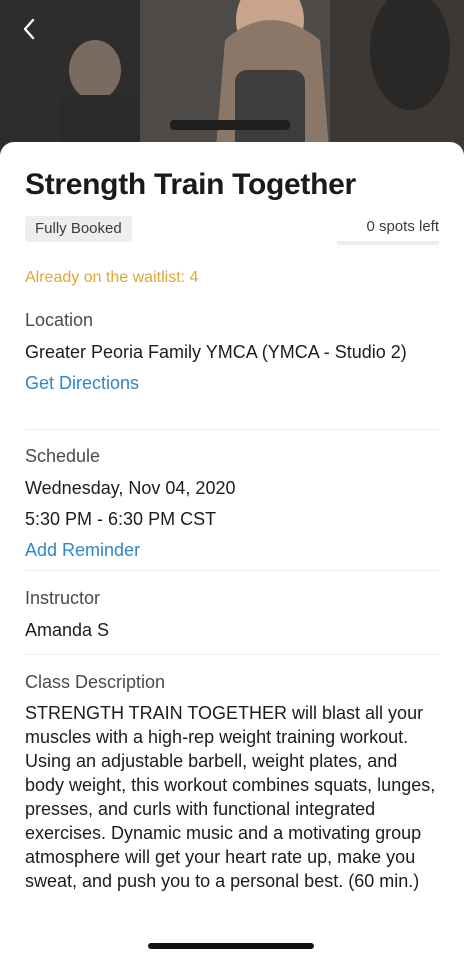  What do you see at coordinates (232, 614) in the screenshot?
I see `instructor-section: Instructor Amanda S` at bounding box center [232, 614].